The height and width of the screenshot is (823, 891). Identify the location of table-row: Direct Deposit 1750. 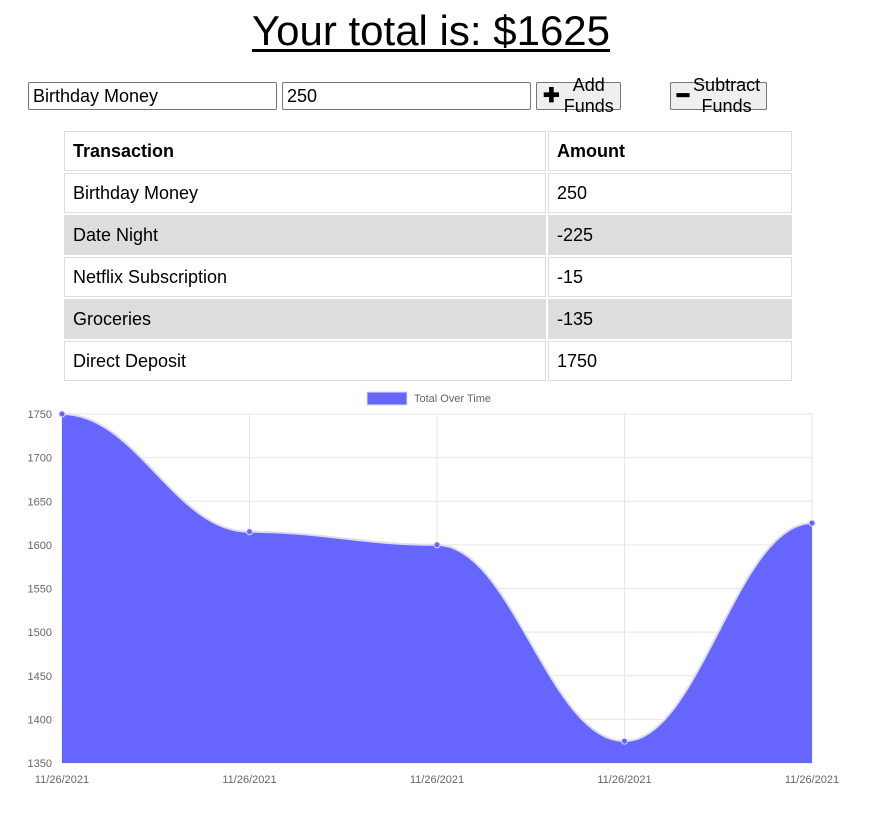
(428, 361).